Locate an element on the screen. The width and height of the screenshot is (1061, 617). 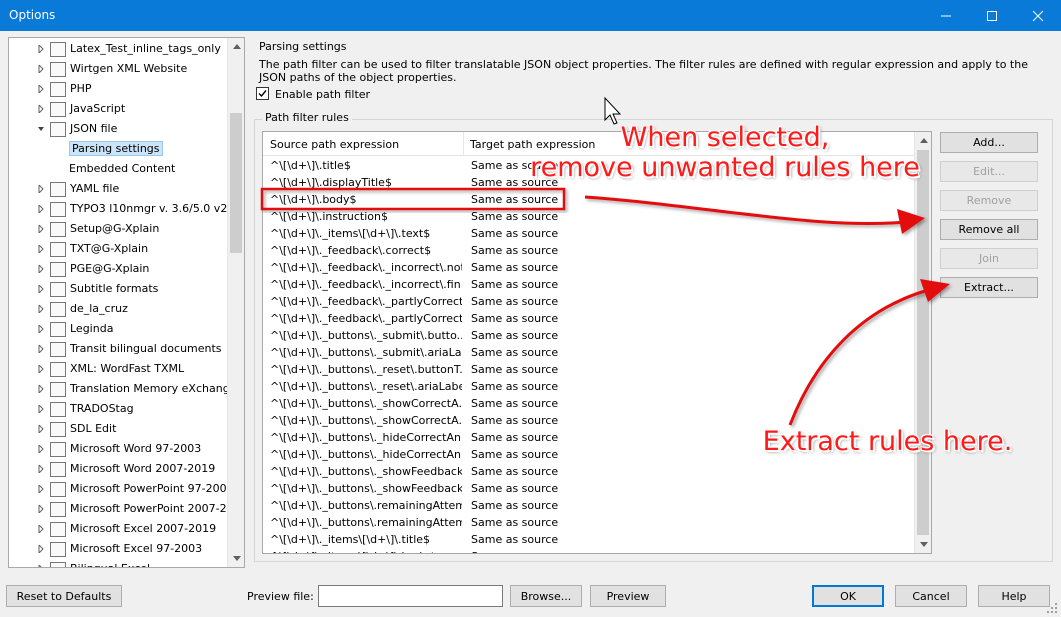
tree-item: TYPO3 l10nmgr v. 3.6/5.0 v2 is located at coordinates (119, 209).